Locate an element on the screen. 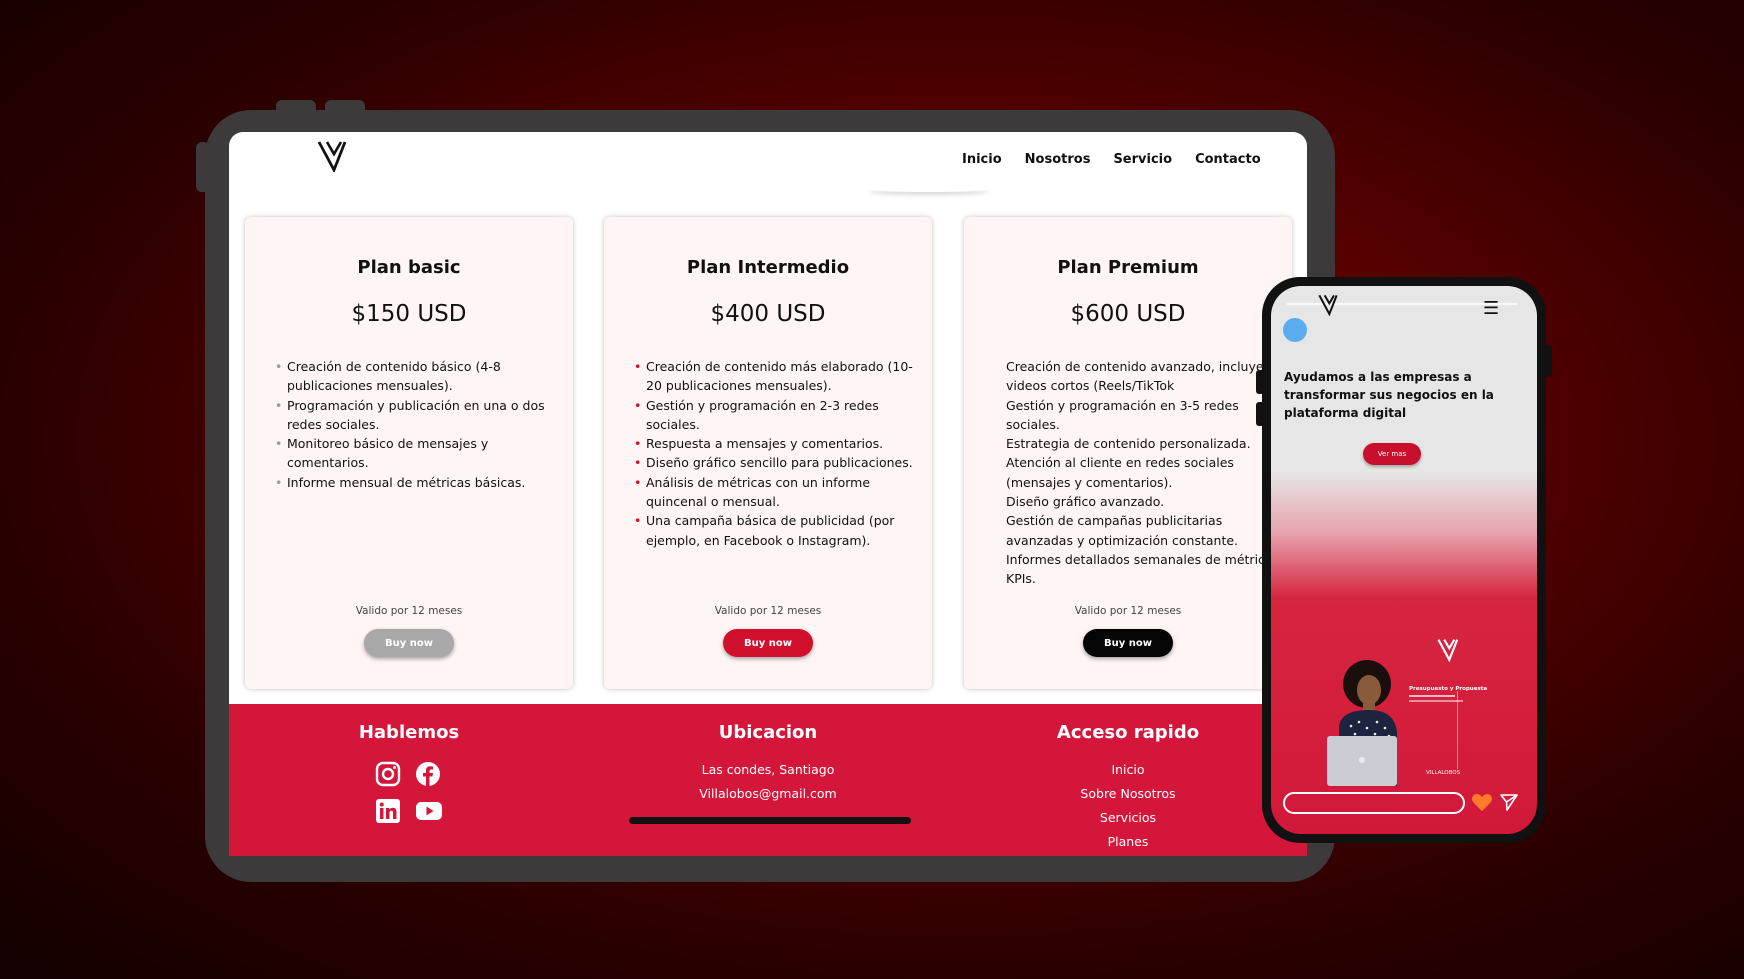 Image resolution: width=1744 pixels, height=979 pixels. instagram-icon is located at coordinates (388, 774).